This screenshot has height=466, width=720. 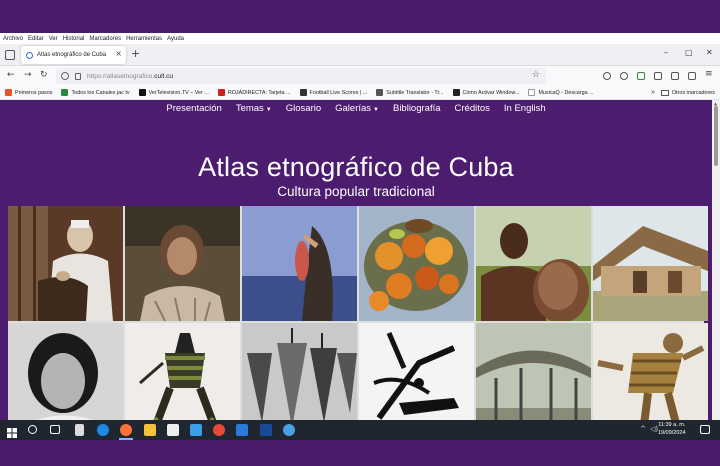 What do you see at coordinates (175, 39) in the screenshot?
I see `menu-ayuda: Ayuda` at bounding box center [175, 39].